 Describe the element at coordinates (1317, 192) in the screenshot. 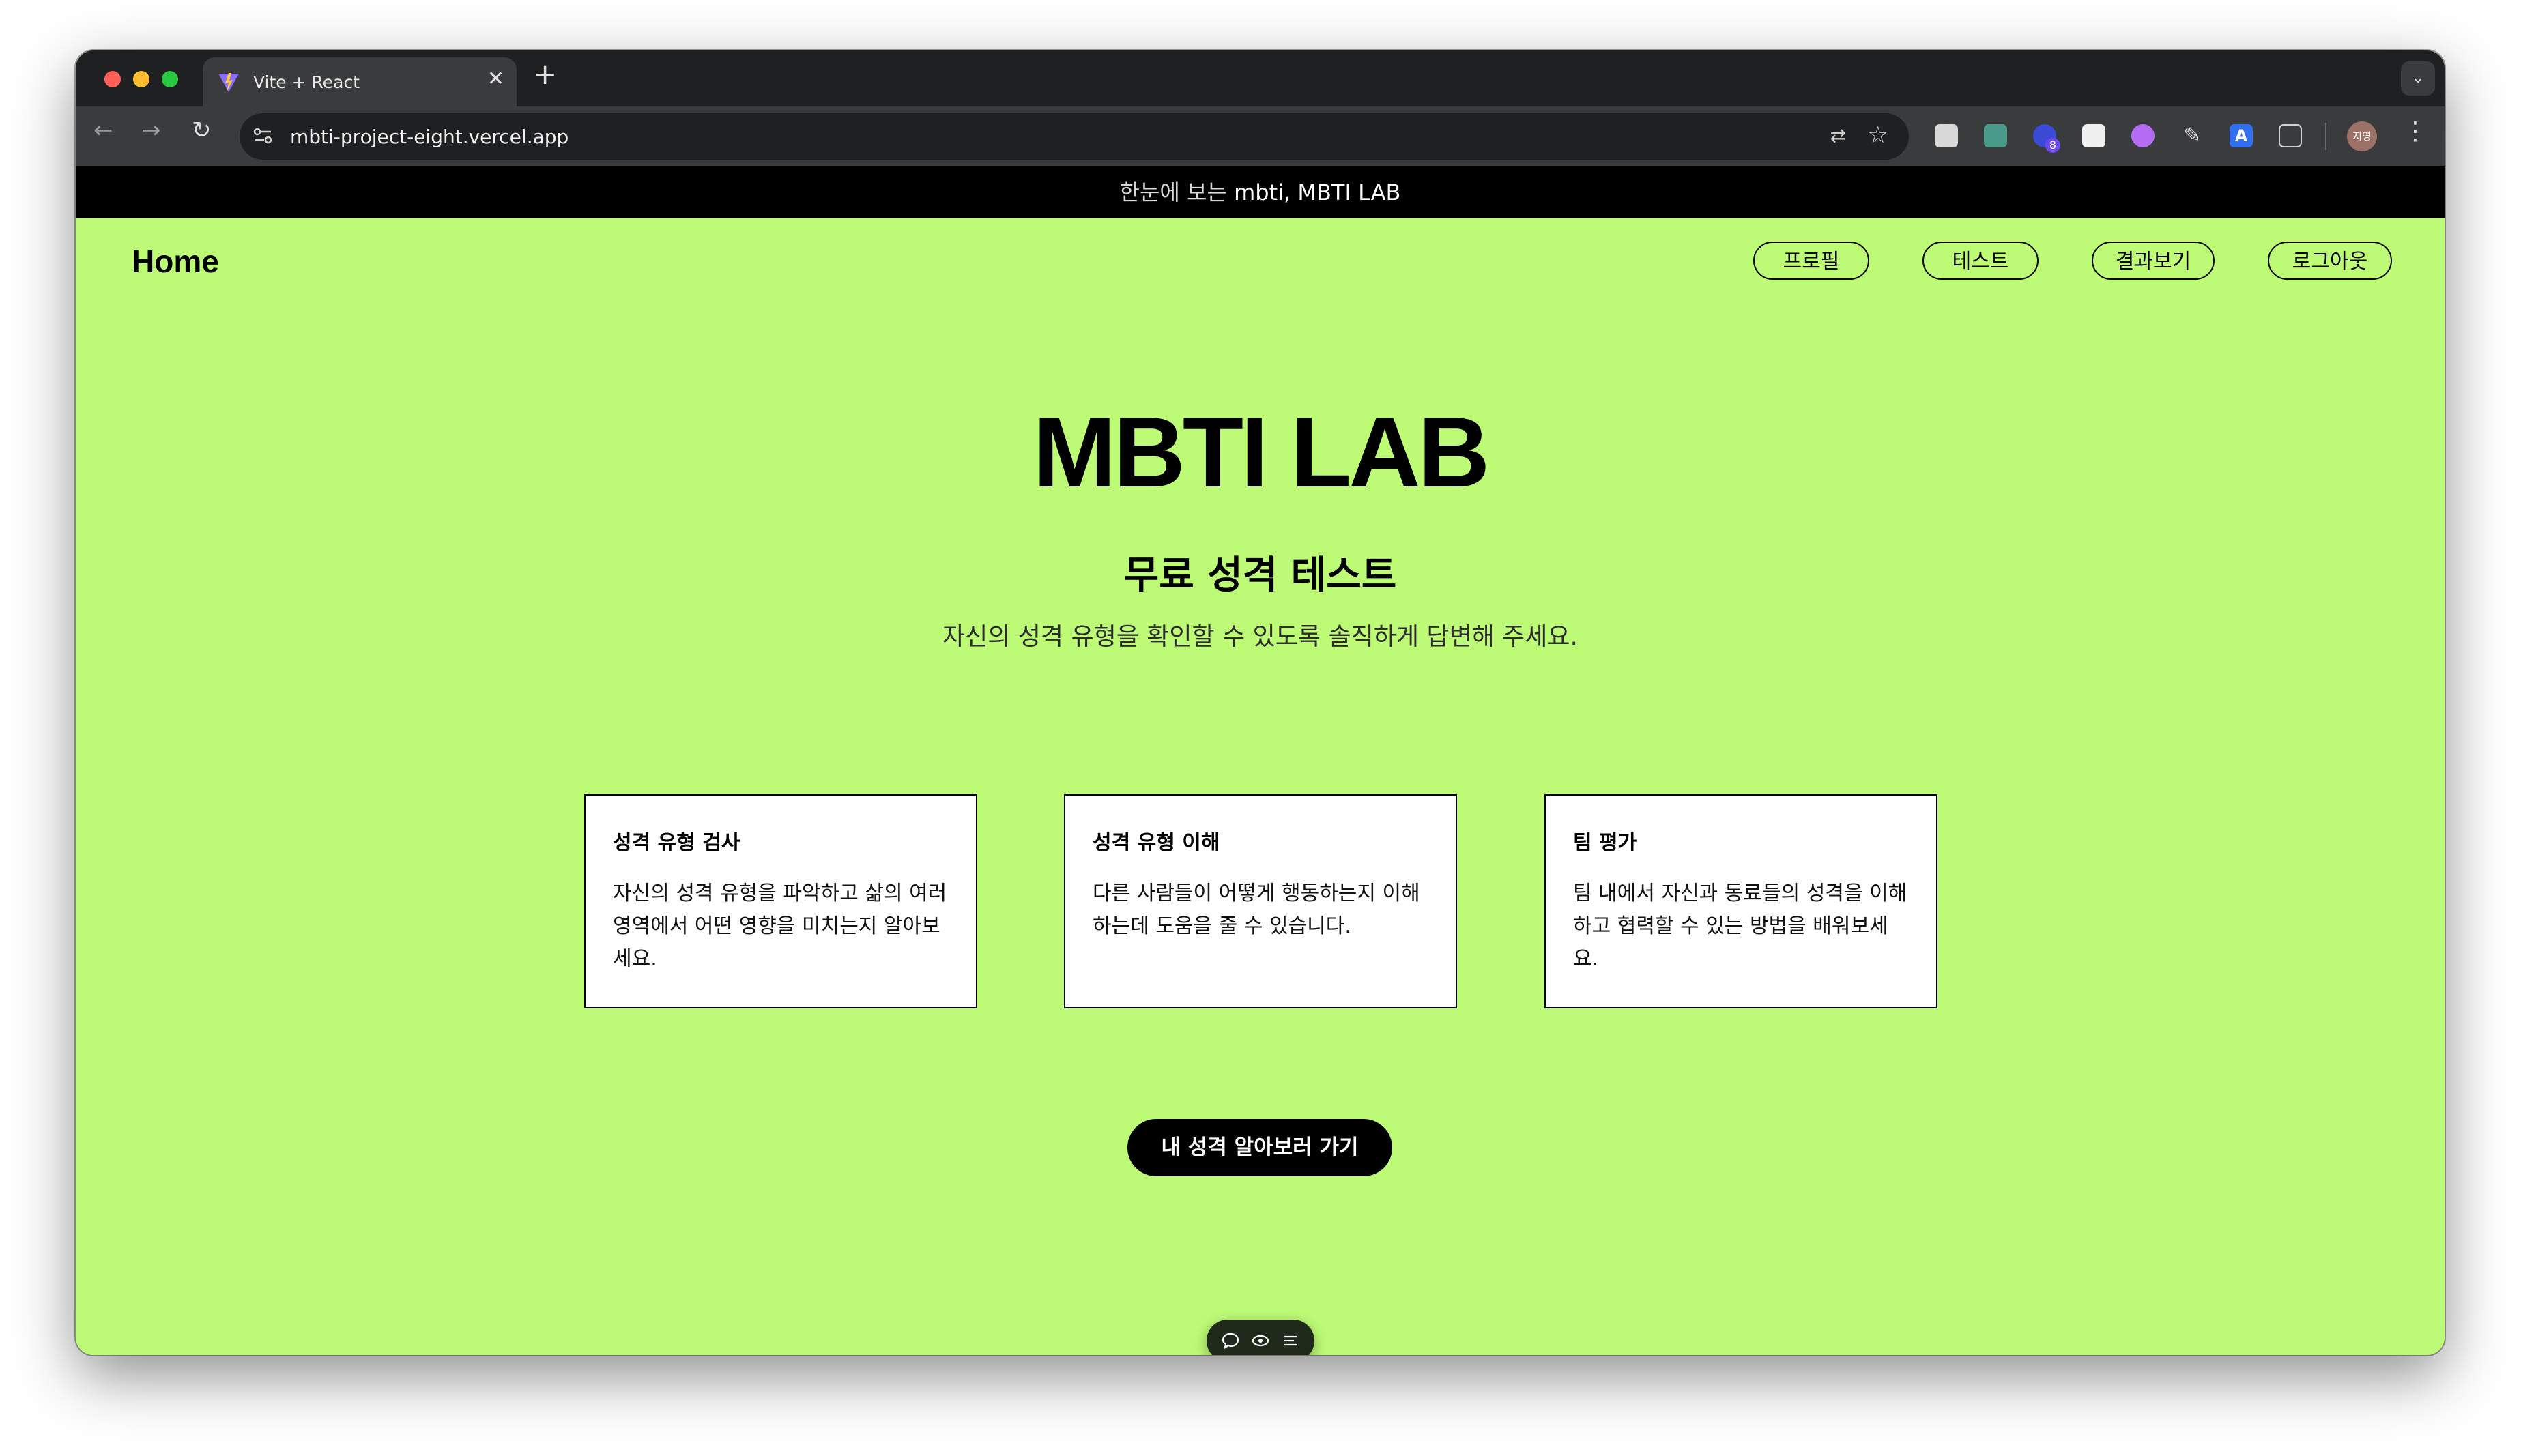

I see `announcement-text: mbti, MBTI LAB` at that location.